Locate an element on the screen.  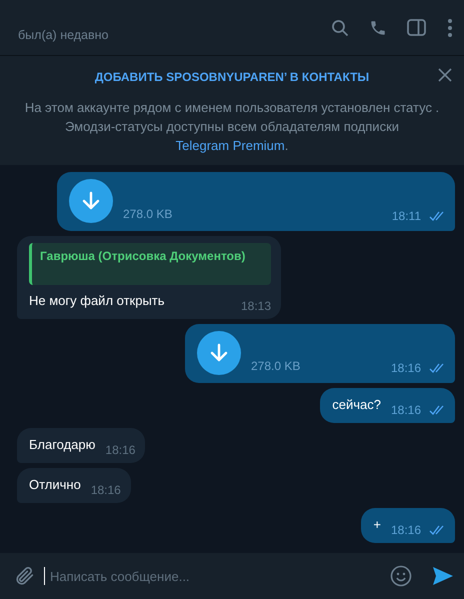
more-button is located at coordinates (450, 27).